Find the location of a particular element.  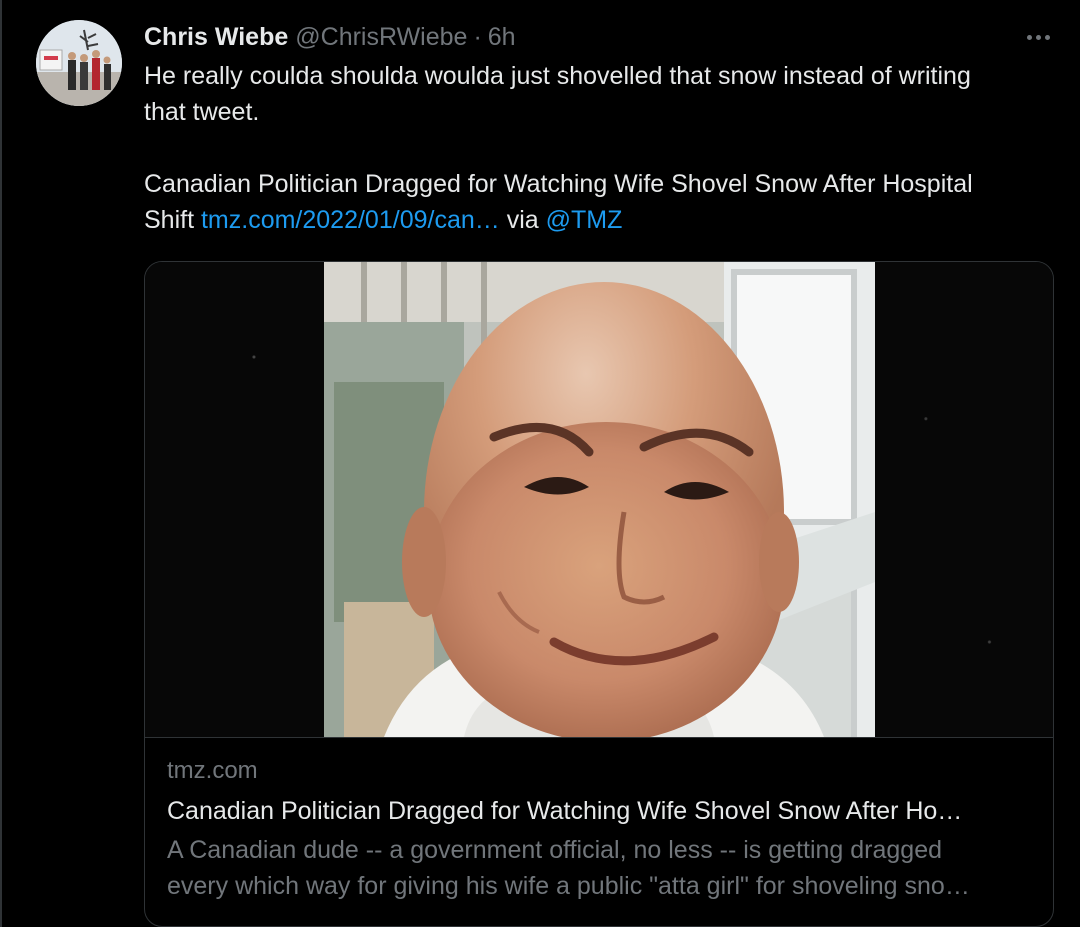

headline-prefix: Shift is located at coordinates (172, 220).